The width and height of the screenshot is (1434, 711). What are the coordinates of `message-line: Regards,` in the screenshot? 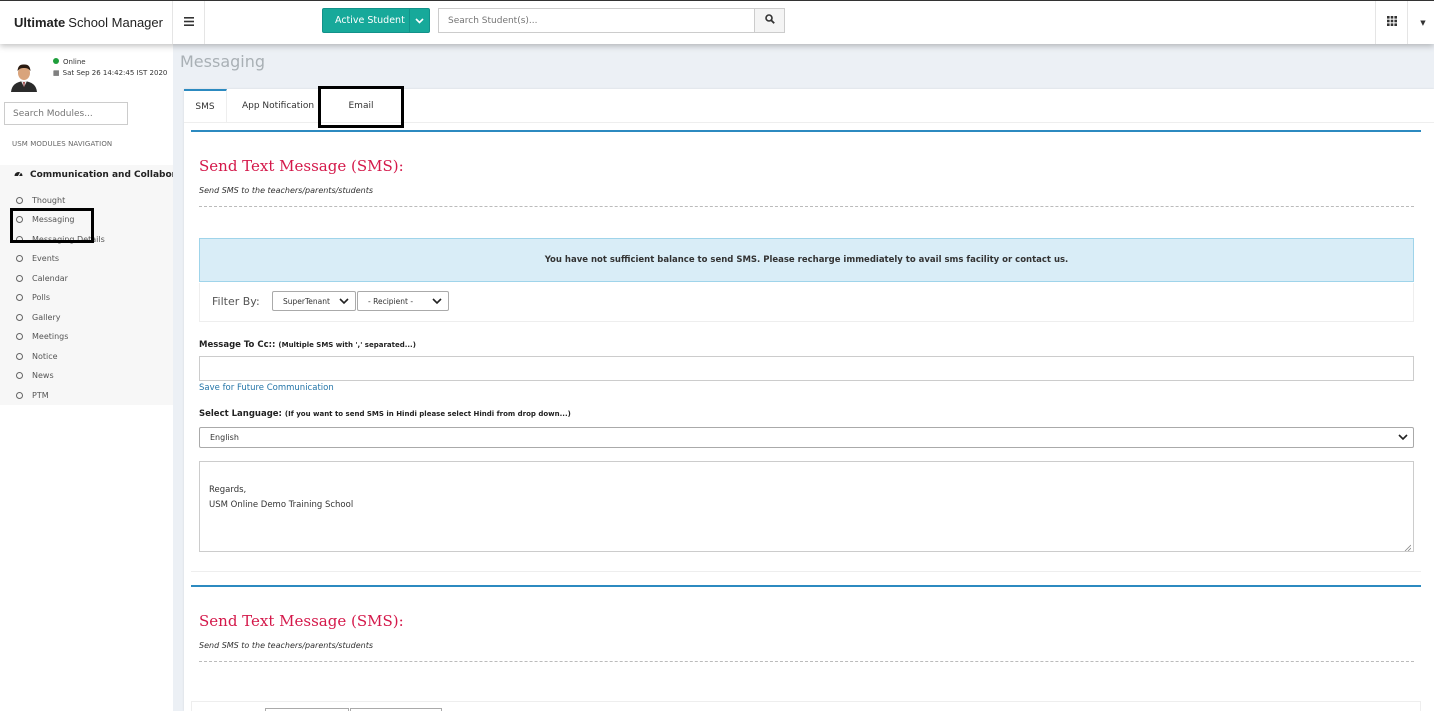 It's located at (228, 490).